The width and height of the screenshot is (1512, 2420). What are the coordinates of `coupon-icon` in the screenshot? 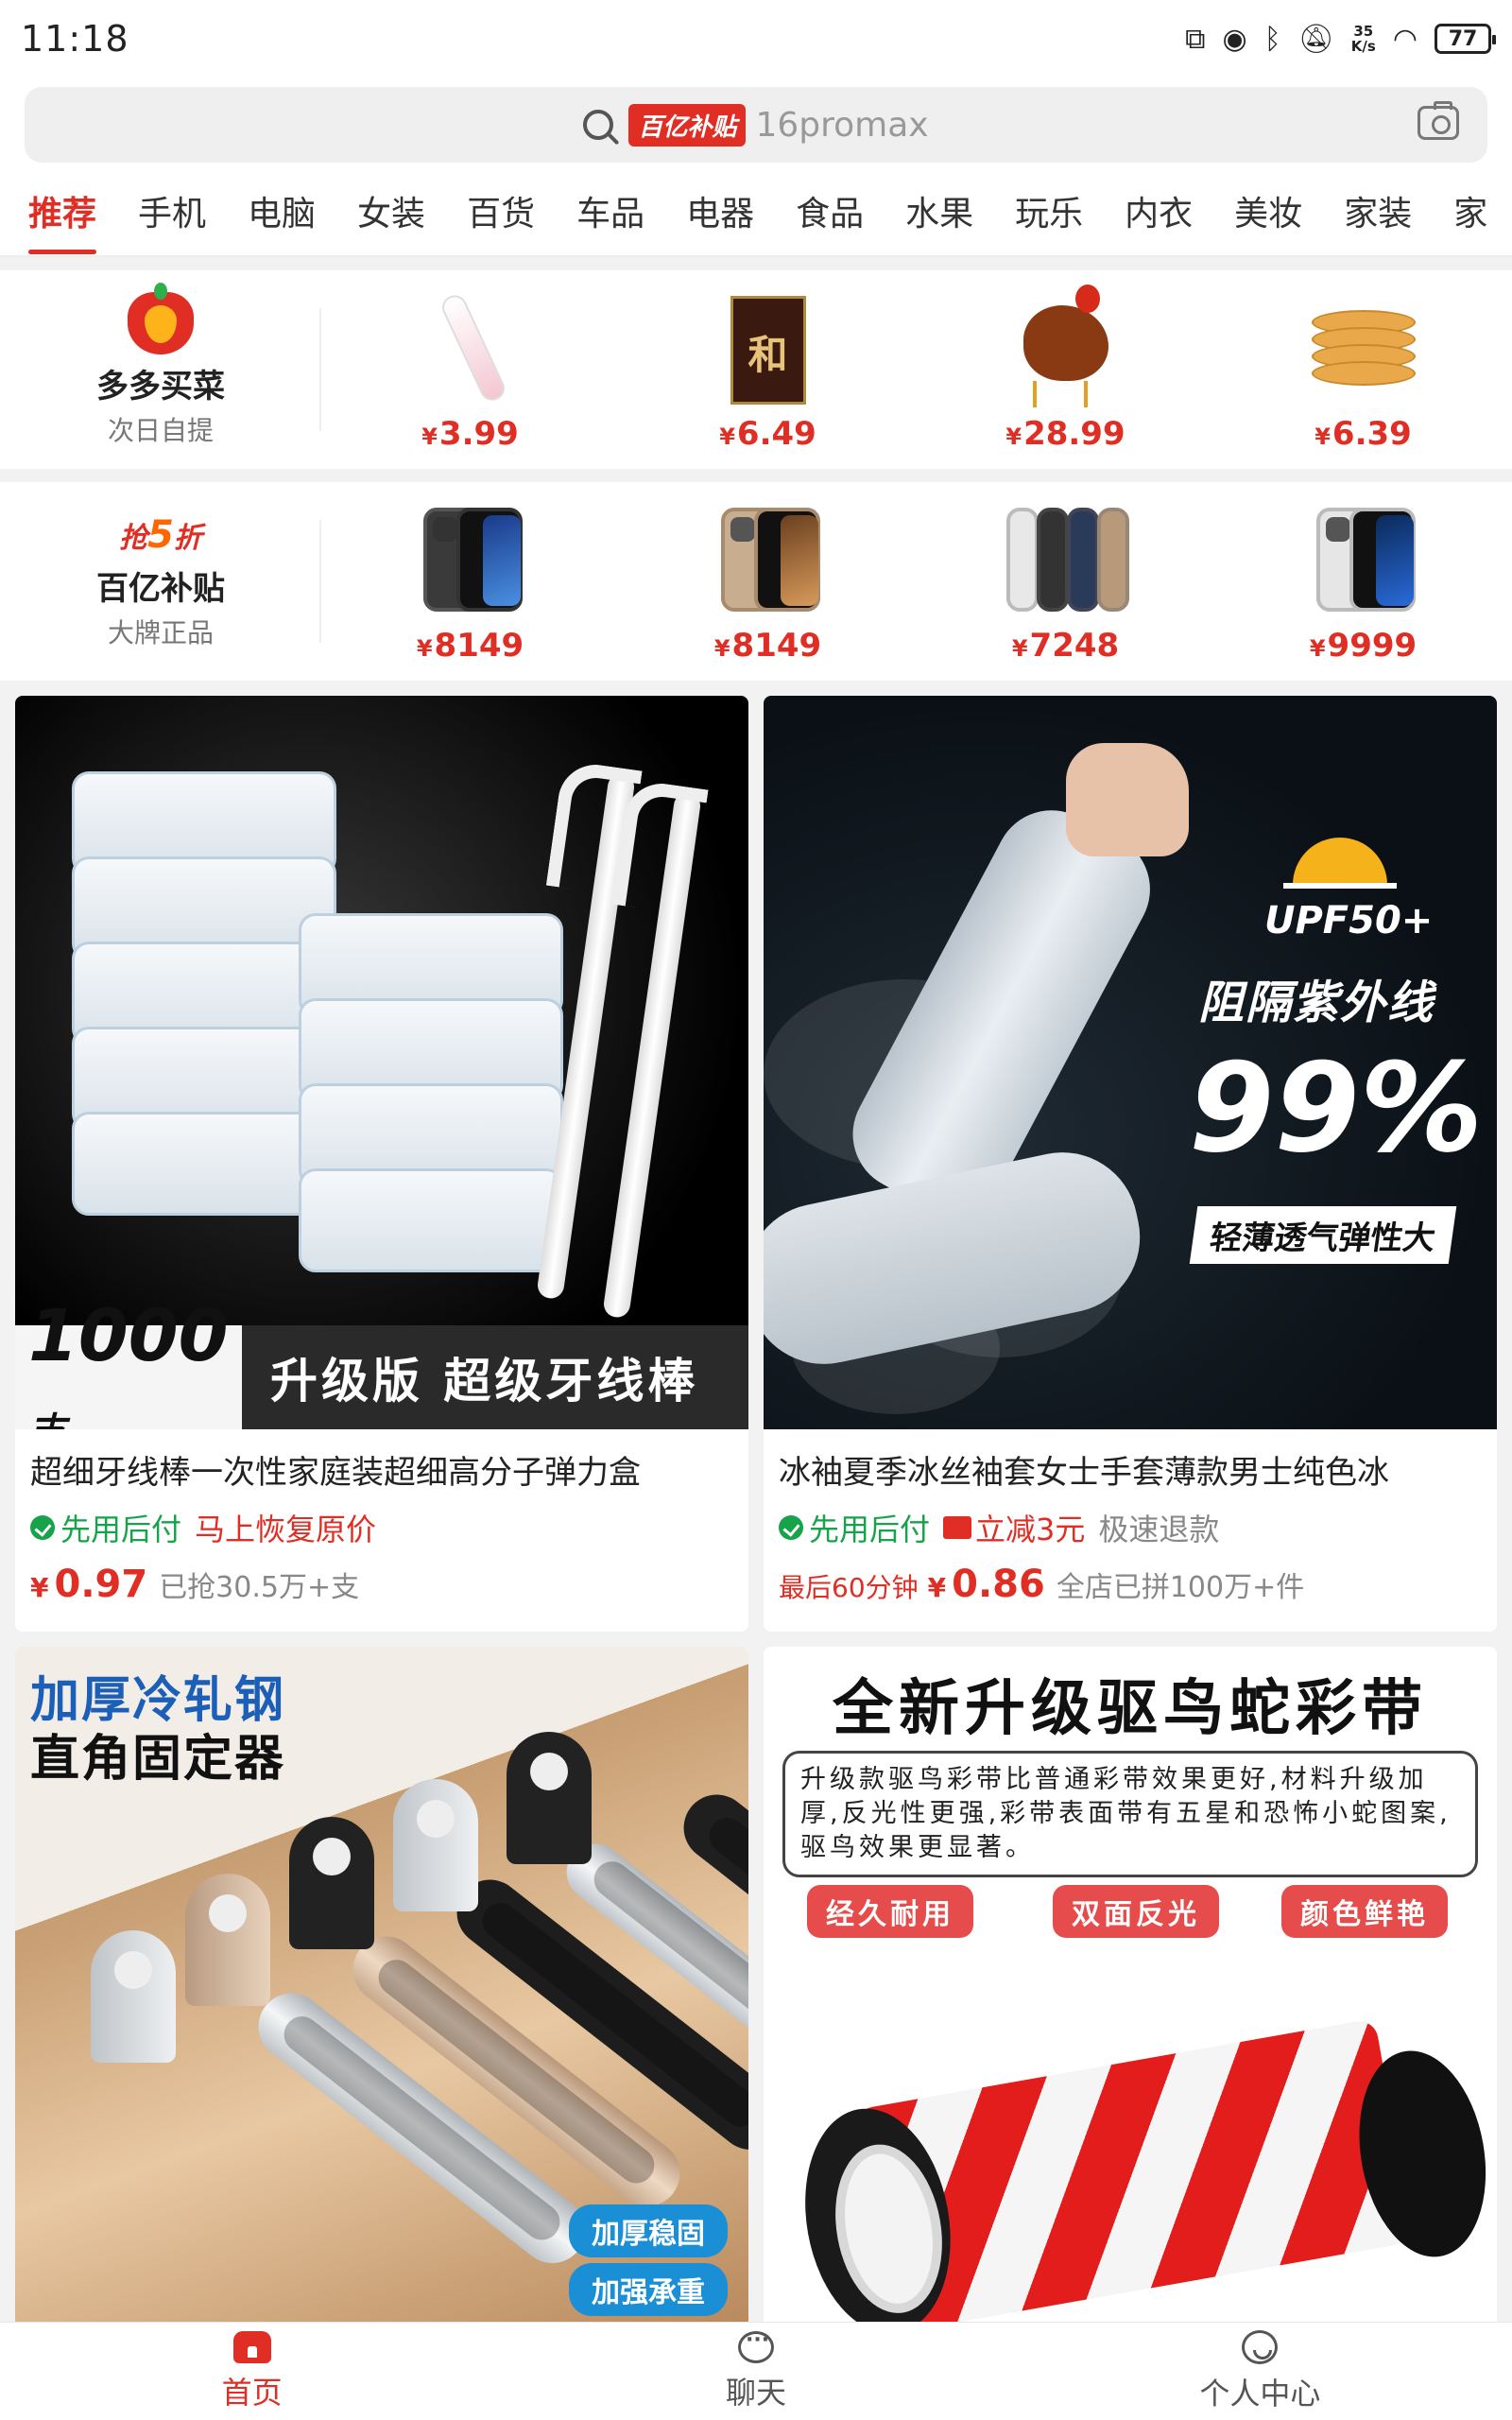 It's located at (957, 1527).